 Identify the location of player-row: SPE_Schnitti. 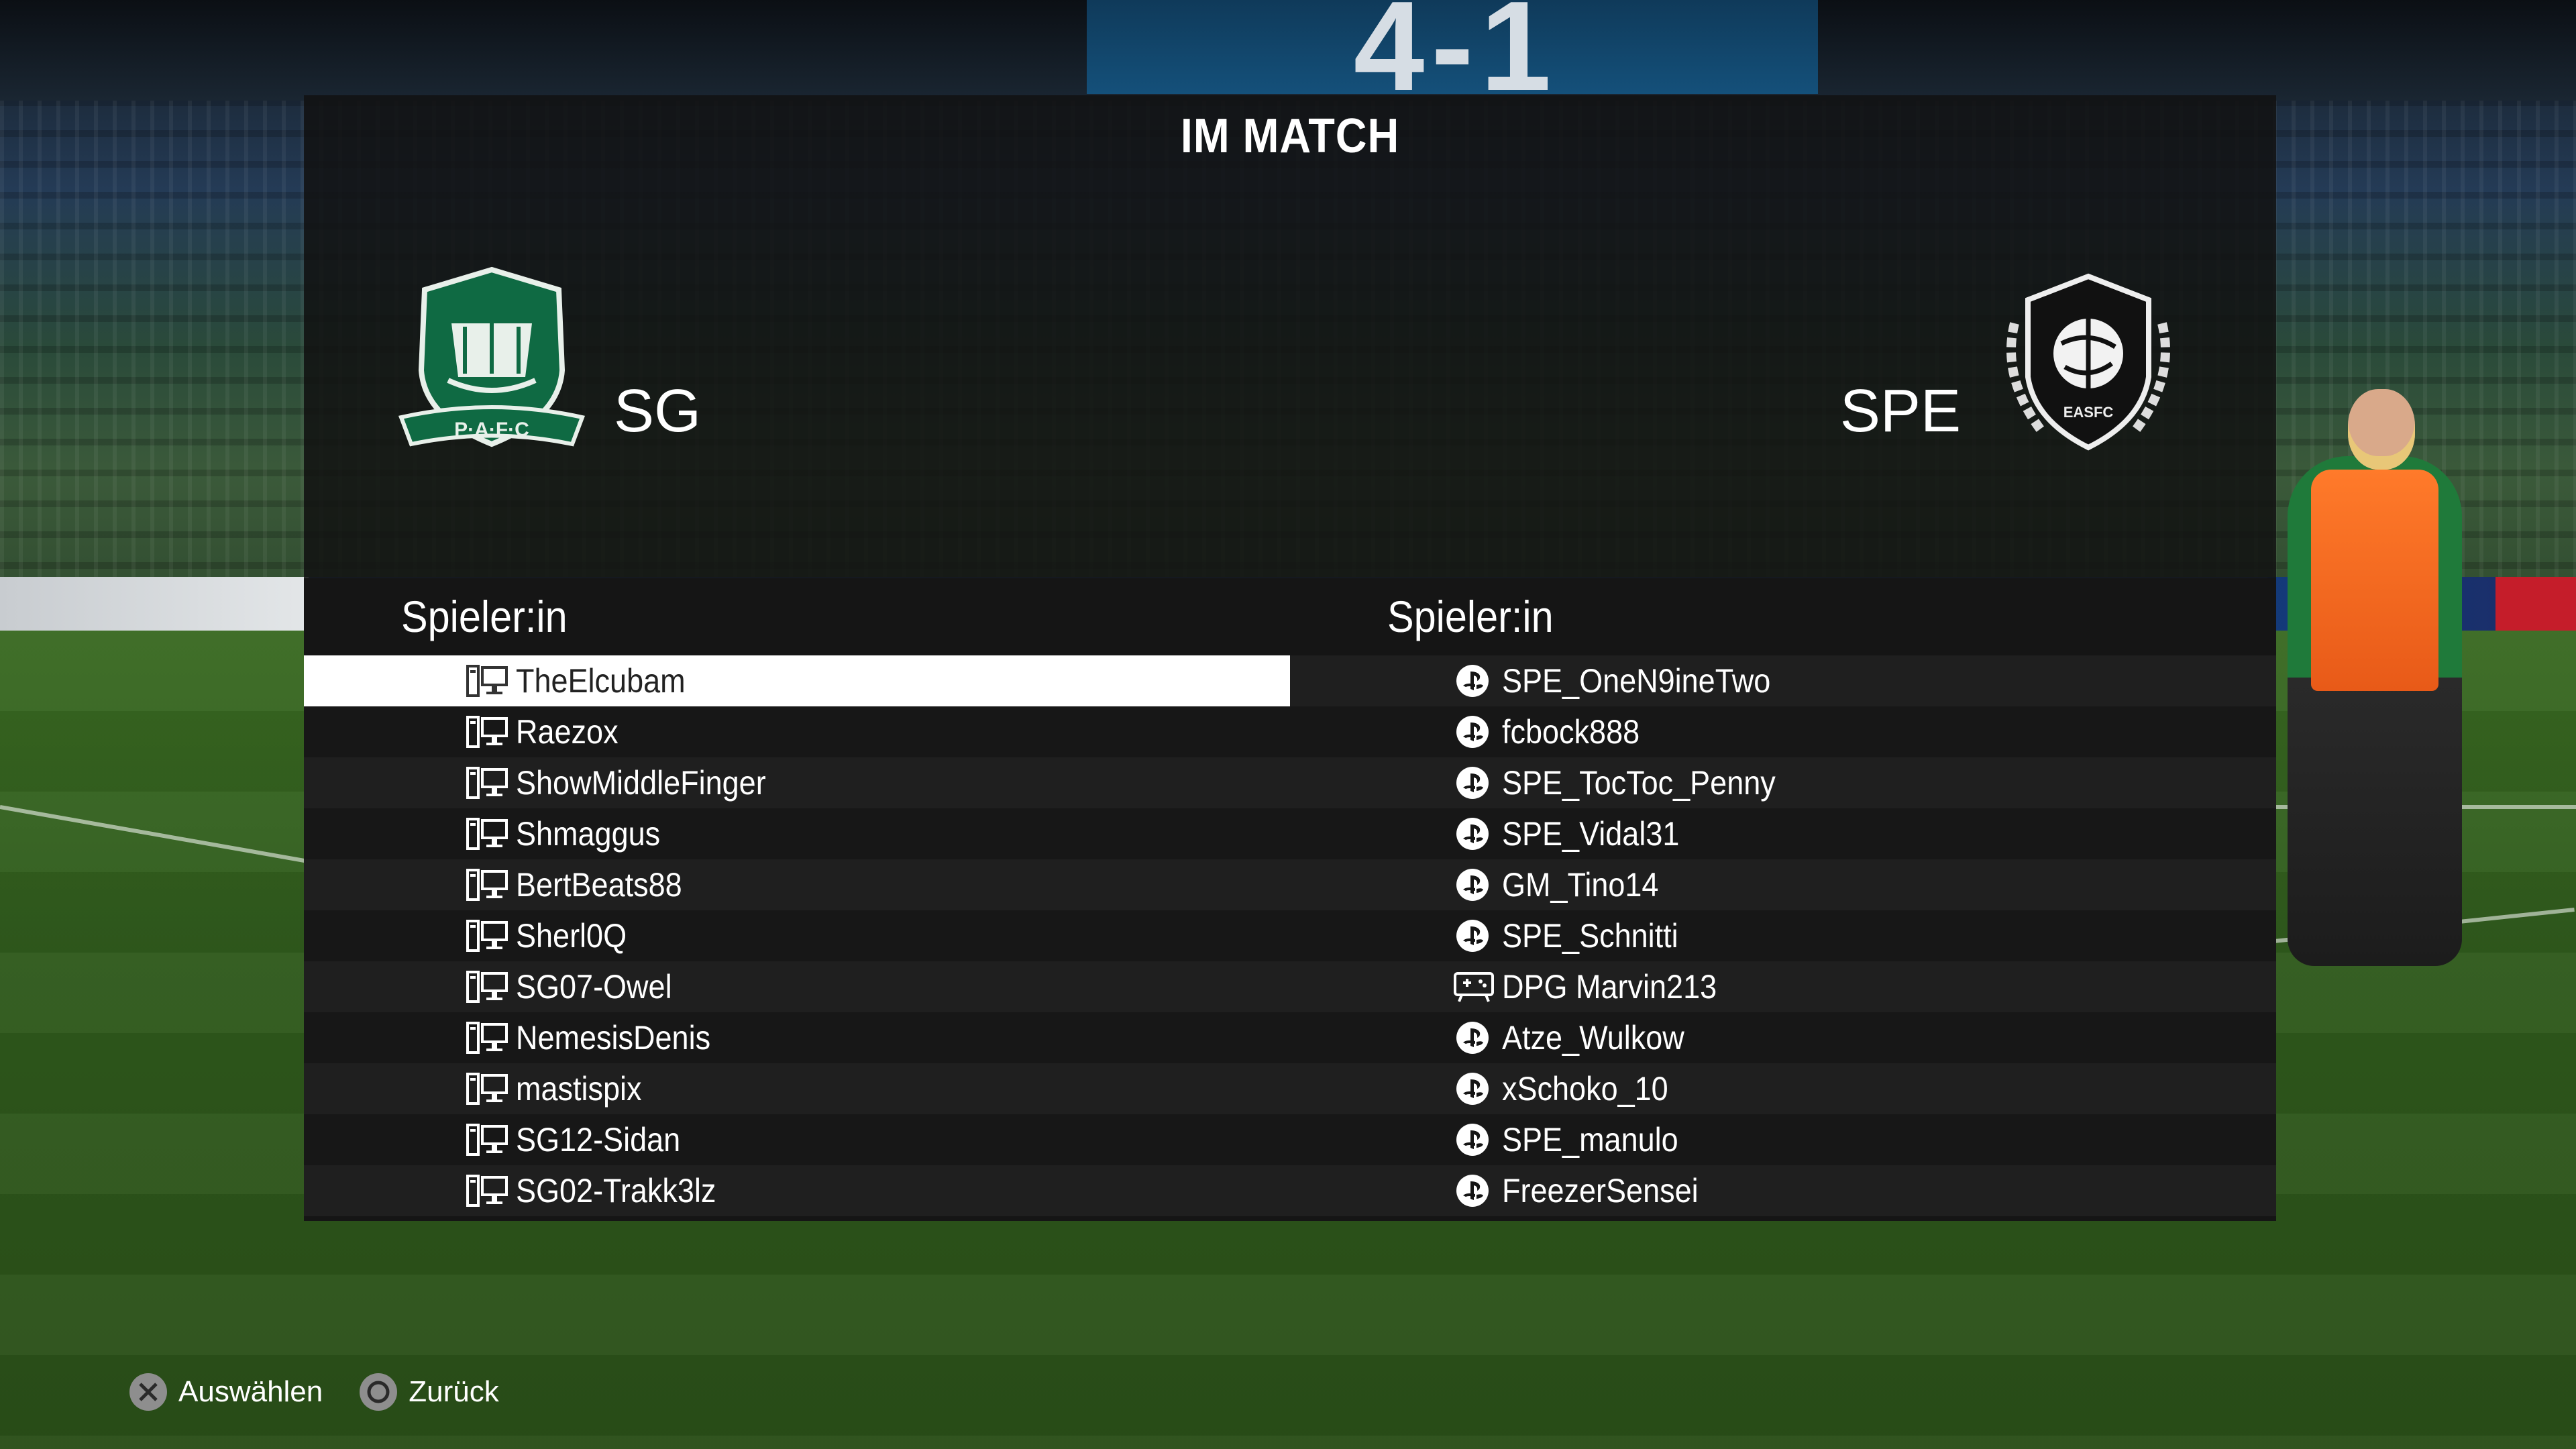
(1783, 935).